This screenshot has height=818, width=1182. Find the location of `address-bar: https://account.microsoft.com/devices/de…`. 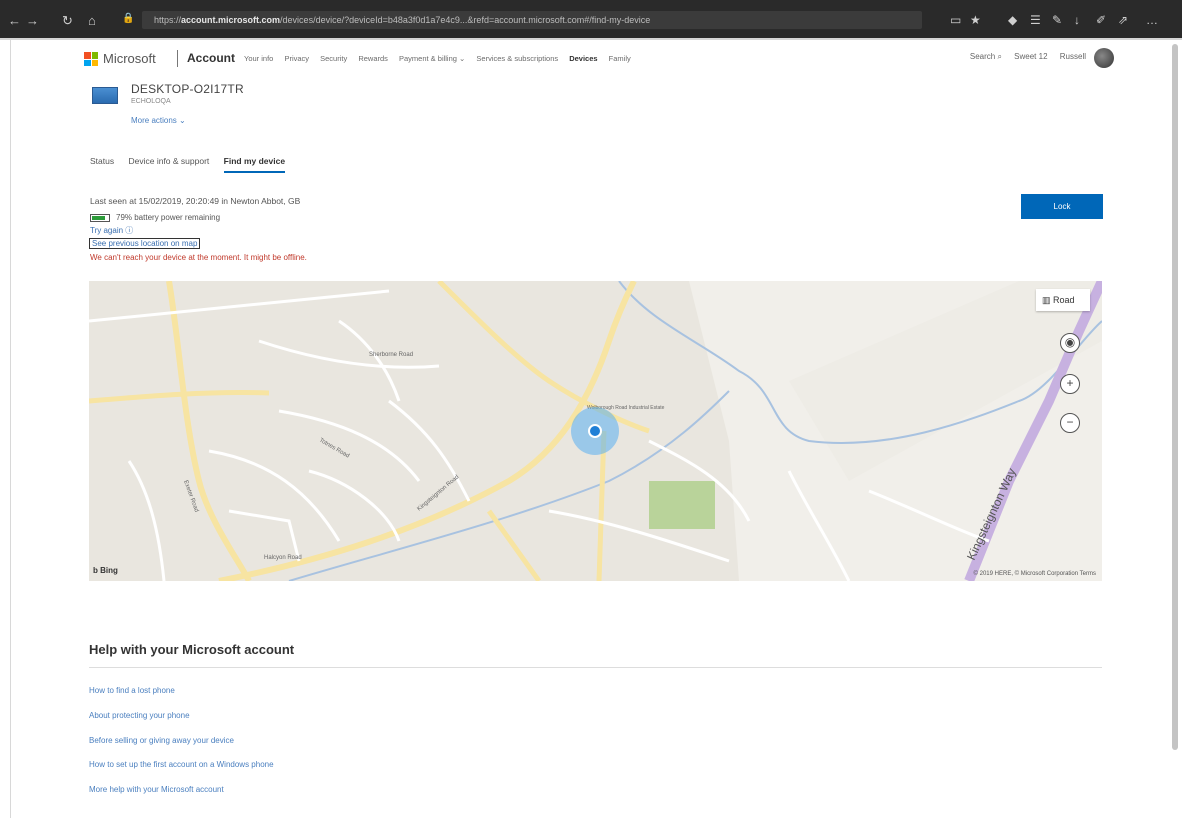

address-bar: https://account.microsoft.com/devices/de… is located at coordinates (532, 20).